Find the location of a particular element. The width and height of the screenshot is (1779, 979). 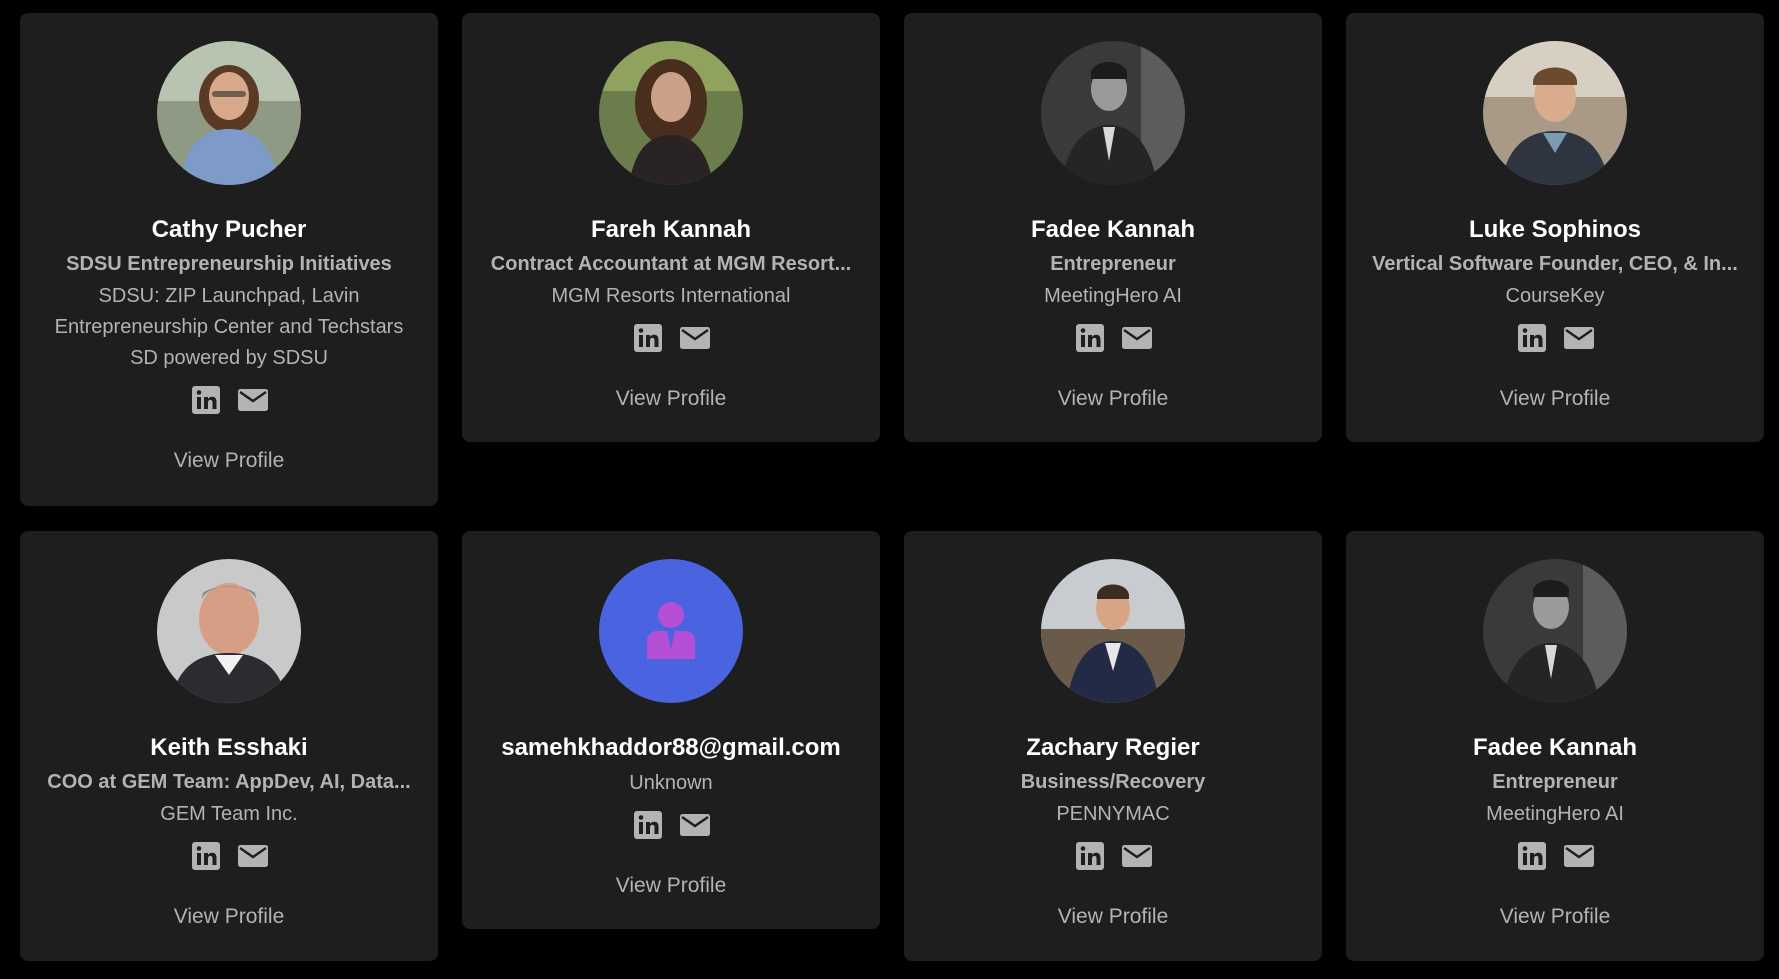

placeholder-person-icon is located at coordinates (671, 631).